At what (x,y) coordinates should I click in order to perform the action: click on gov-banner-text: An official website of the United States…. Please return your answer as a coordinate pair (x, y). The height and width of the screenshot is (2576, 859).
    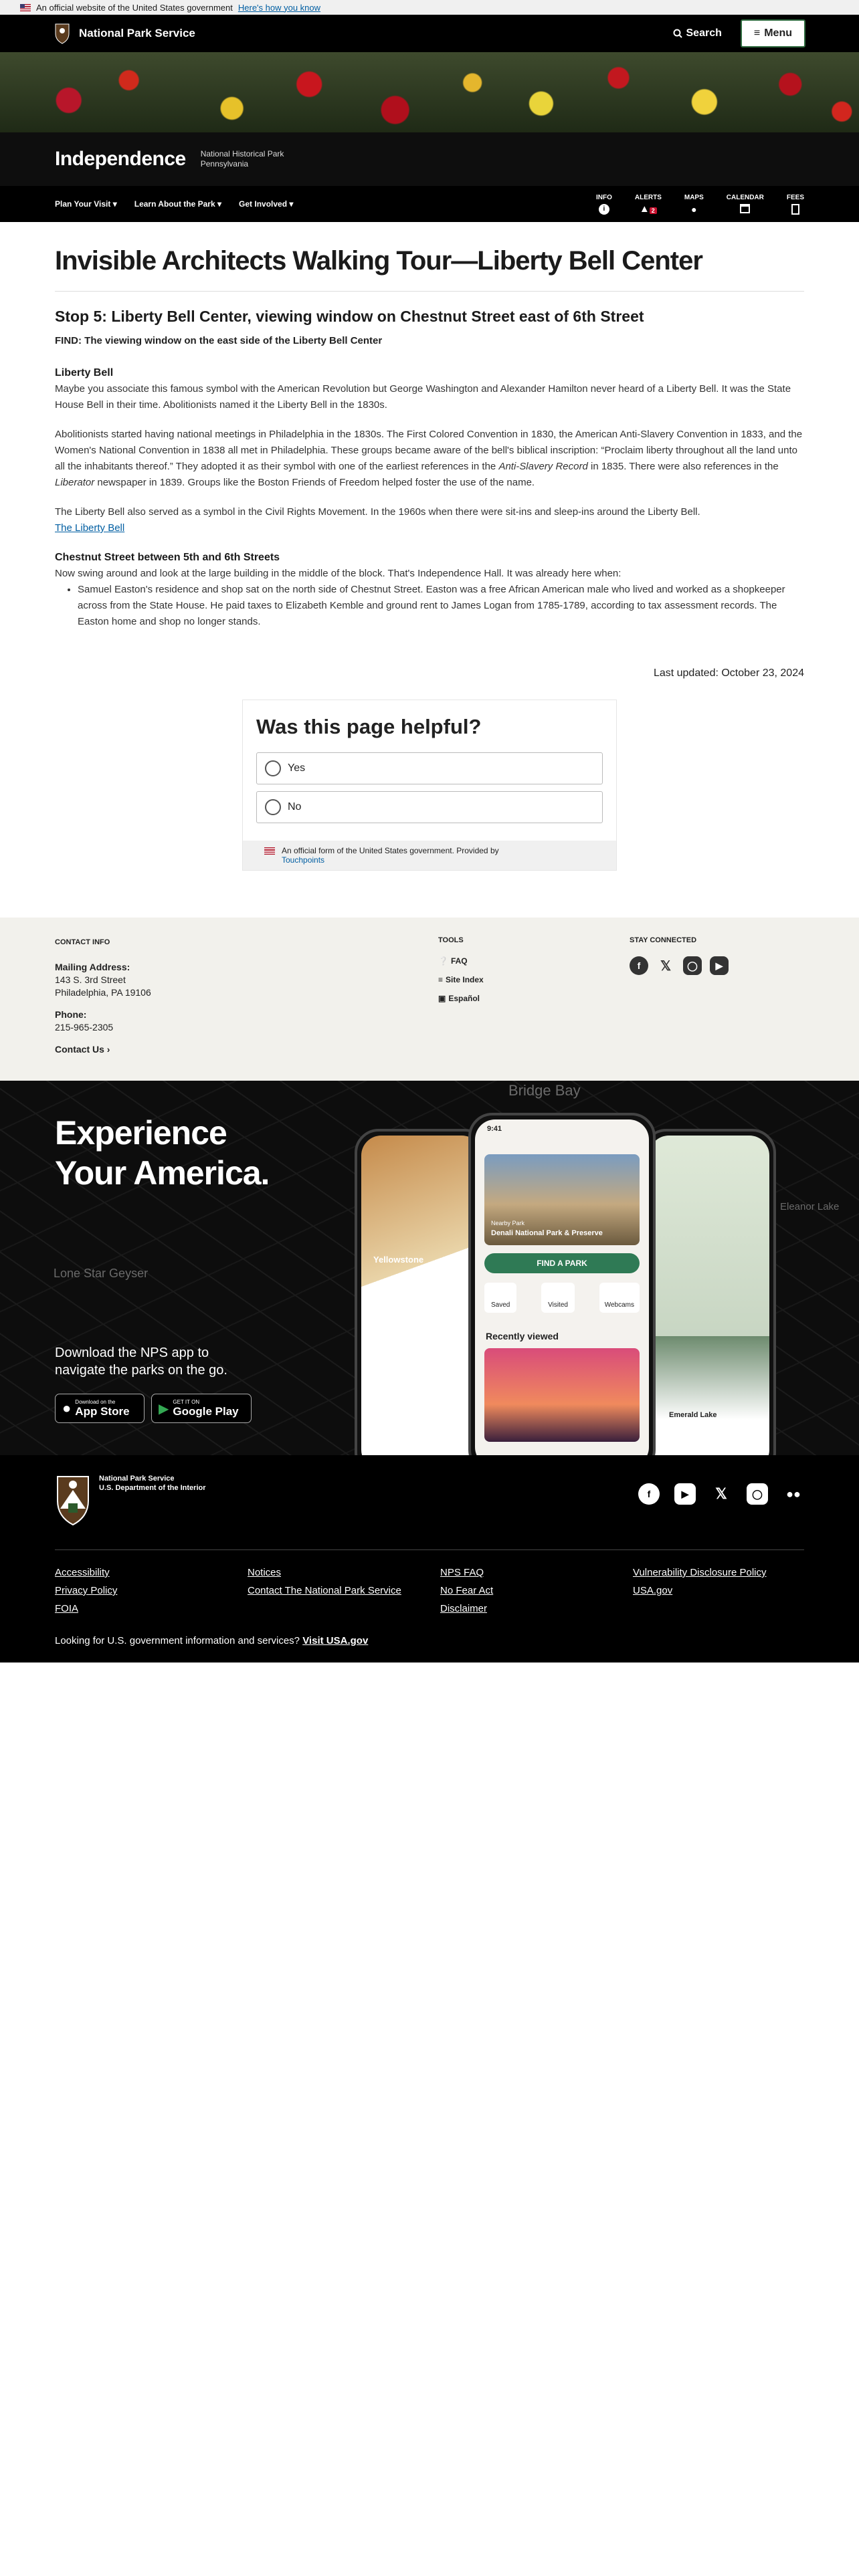
    Looking at the image, I should click on (134, 8).